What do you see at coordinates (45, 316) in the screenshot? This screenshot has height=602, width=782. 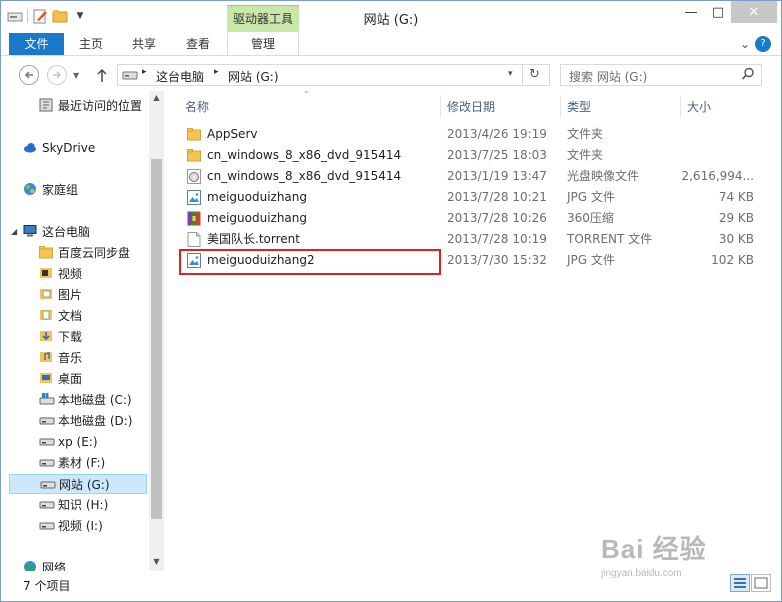 I see `sidebar-item: 文档` at bounding box center [45, 316].